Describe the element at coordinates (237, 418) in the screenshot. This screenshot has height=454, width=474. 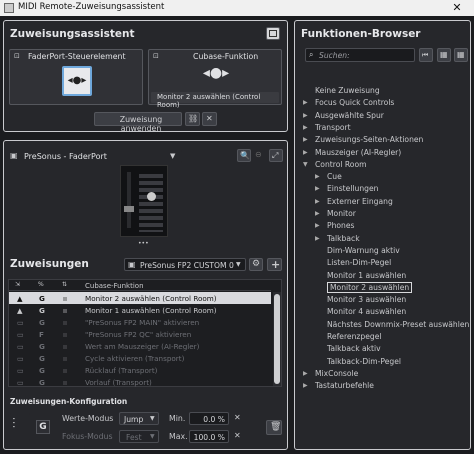
I see `min-reset-icon: ✕` at that location.